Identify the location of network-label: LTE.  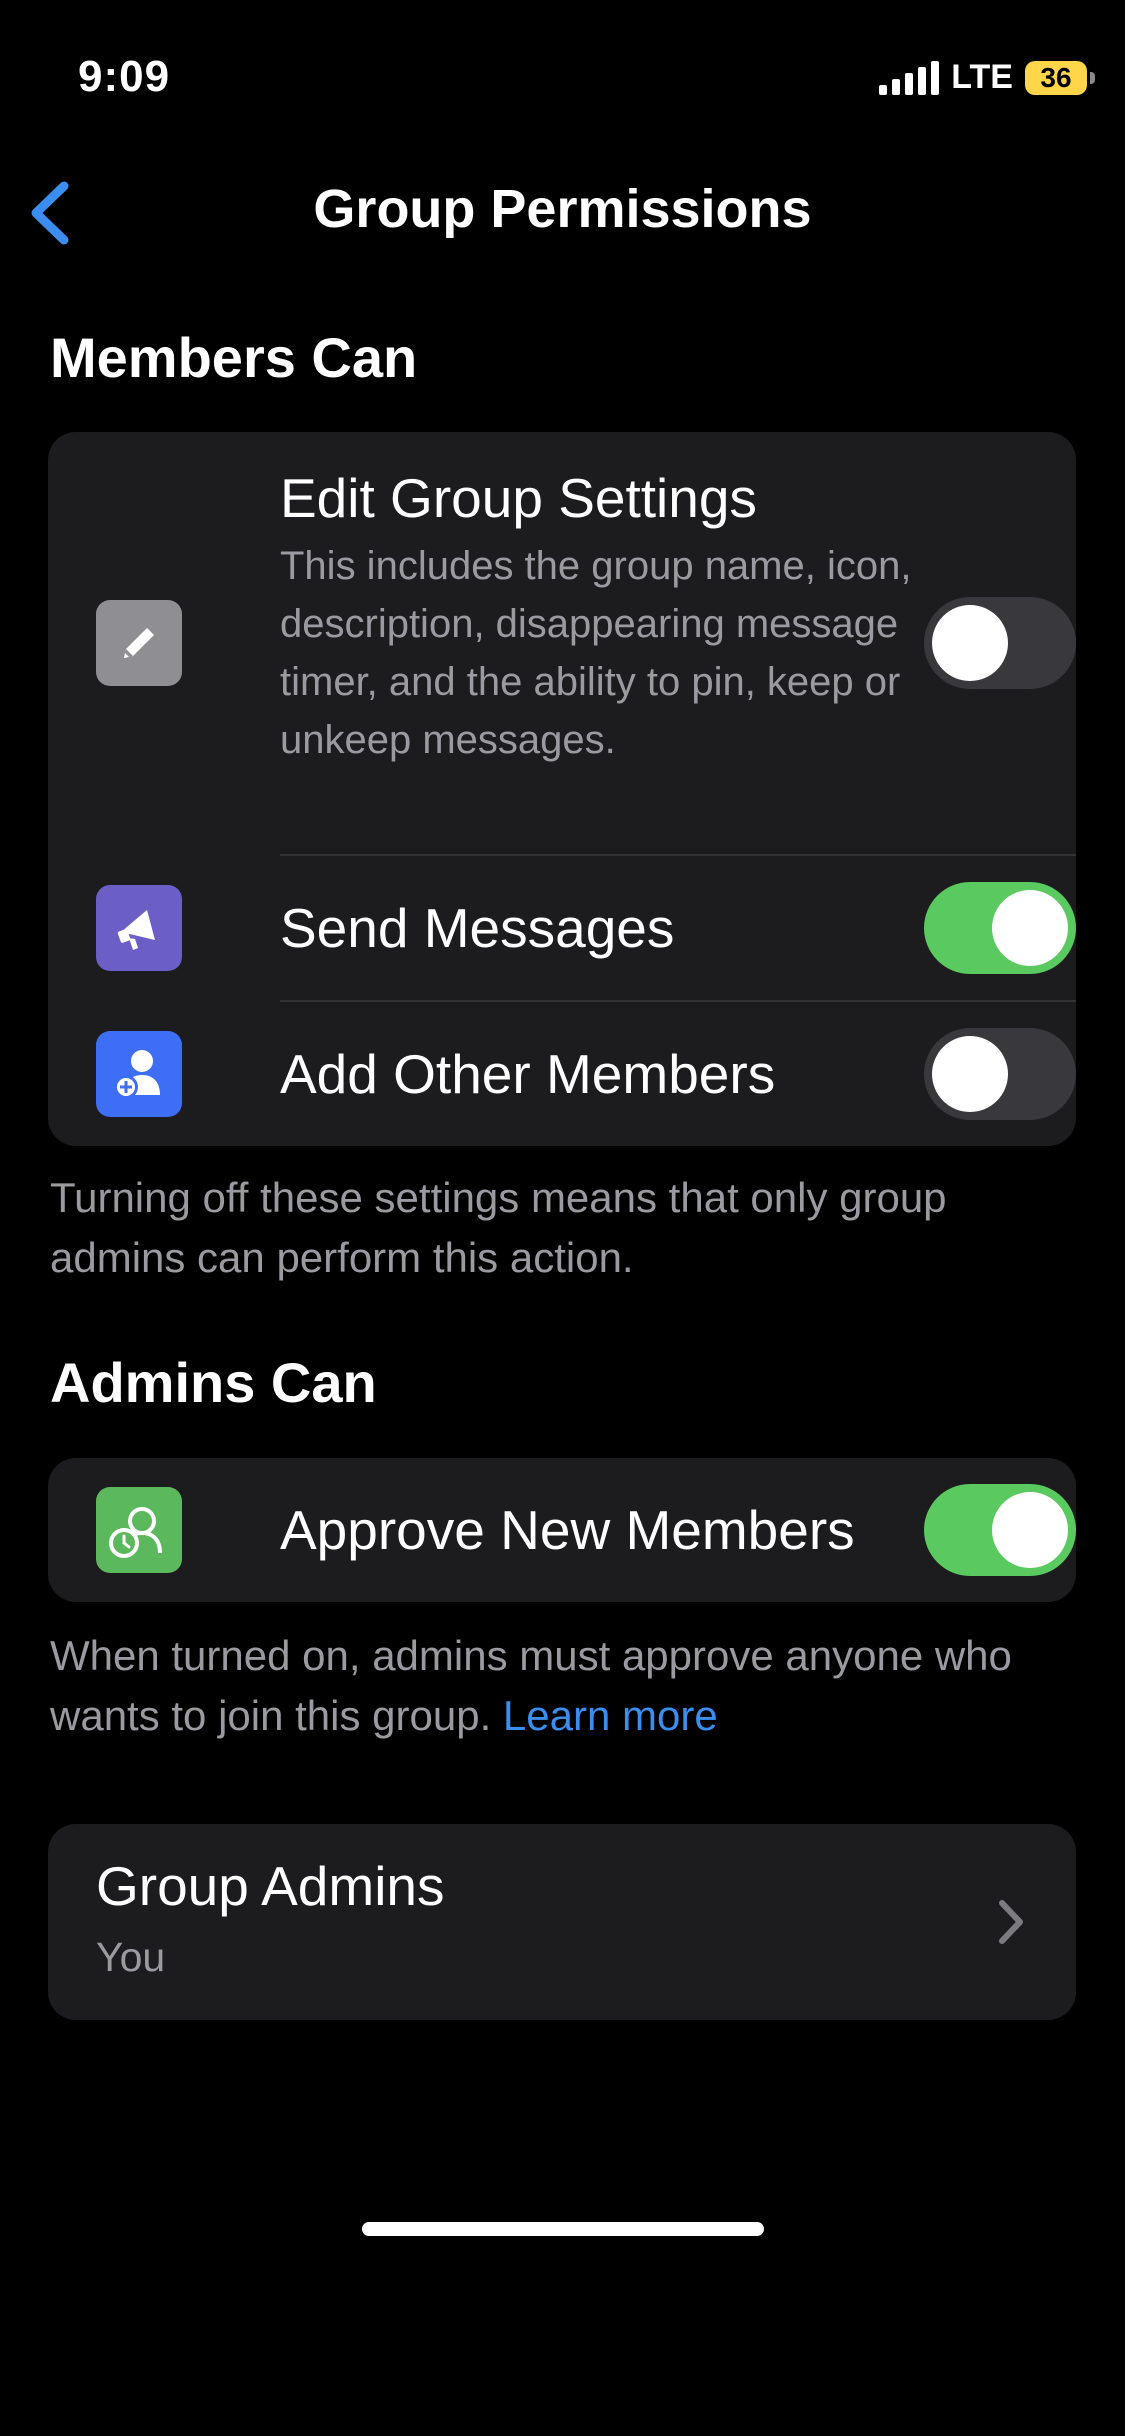
(982, 77).